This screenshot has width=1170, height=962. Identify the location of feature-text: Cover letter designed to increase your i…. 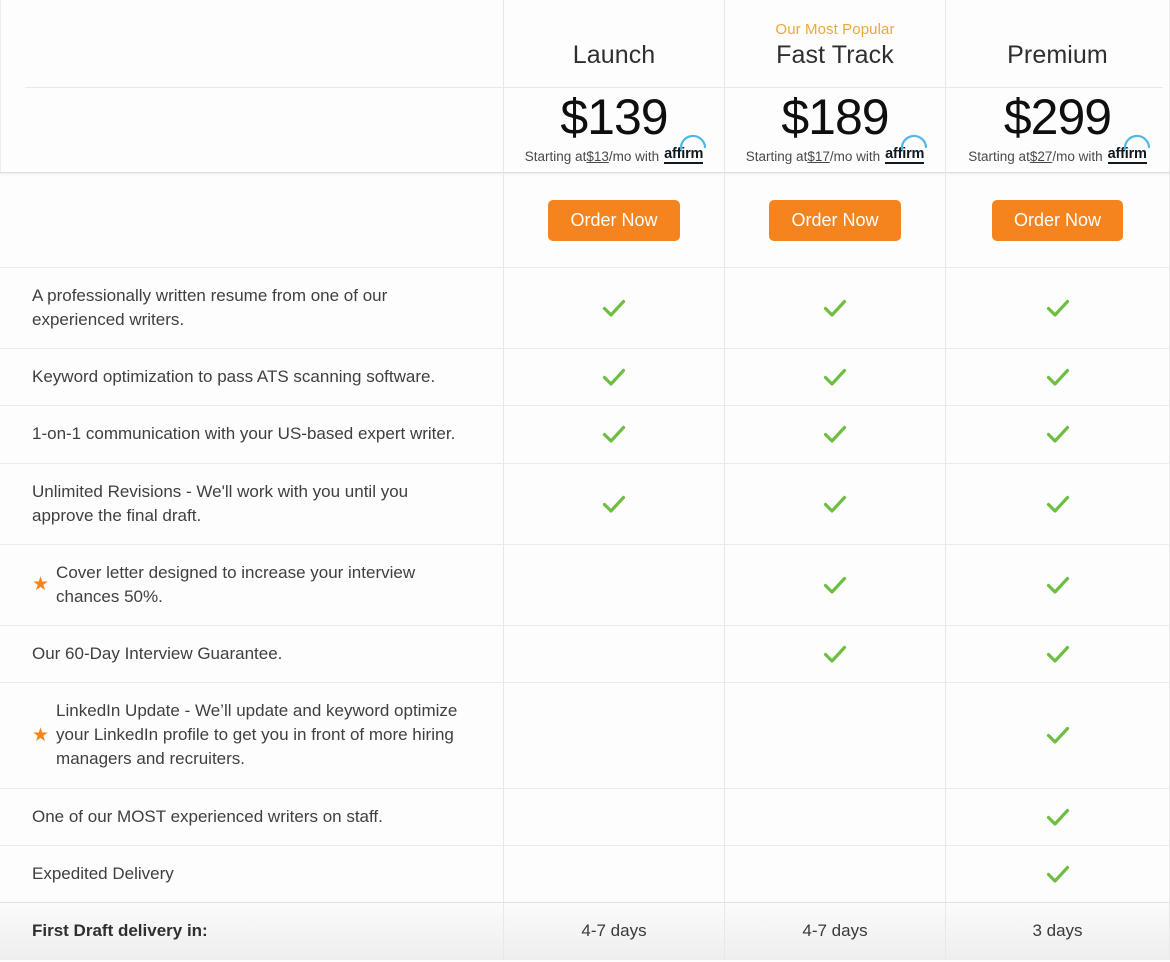
(236, 584).